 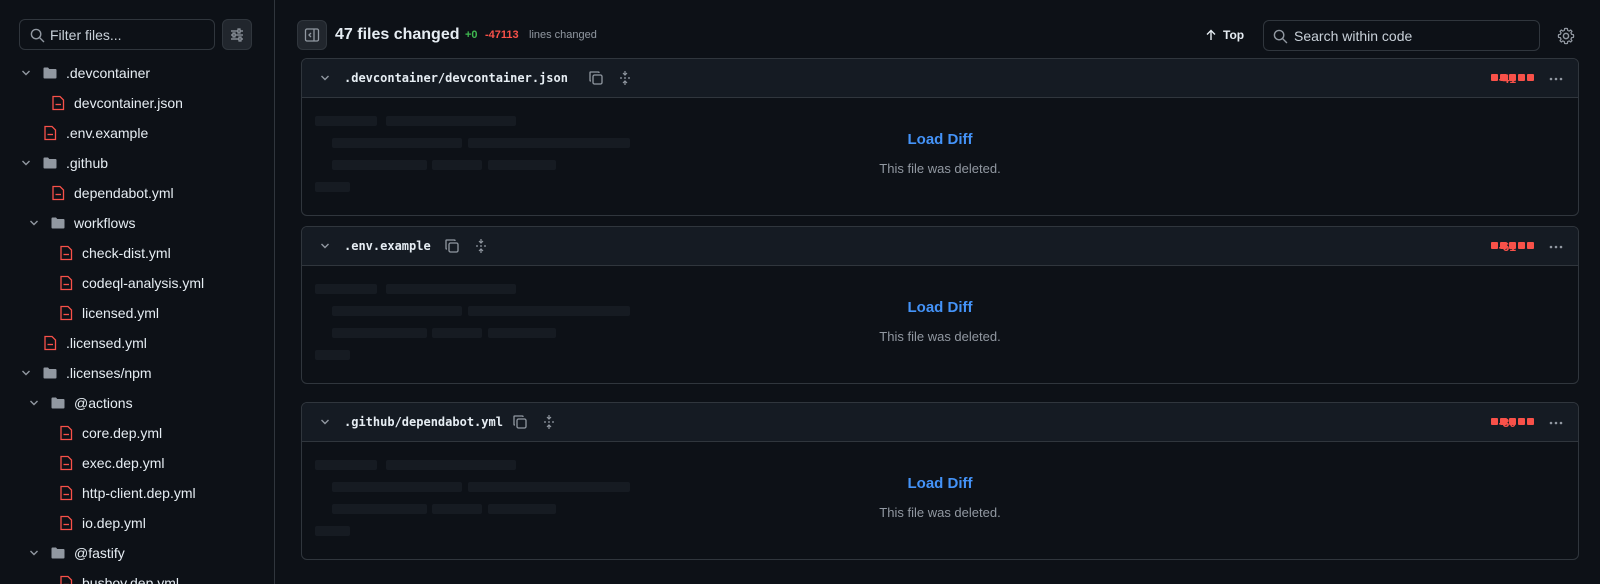 I want to click on filter-files-field, so click(x=117, y=34).